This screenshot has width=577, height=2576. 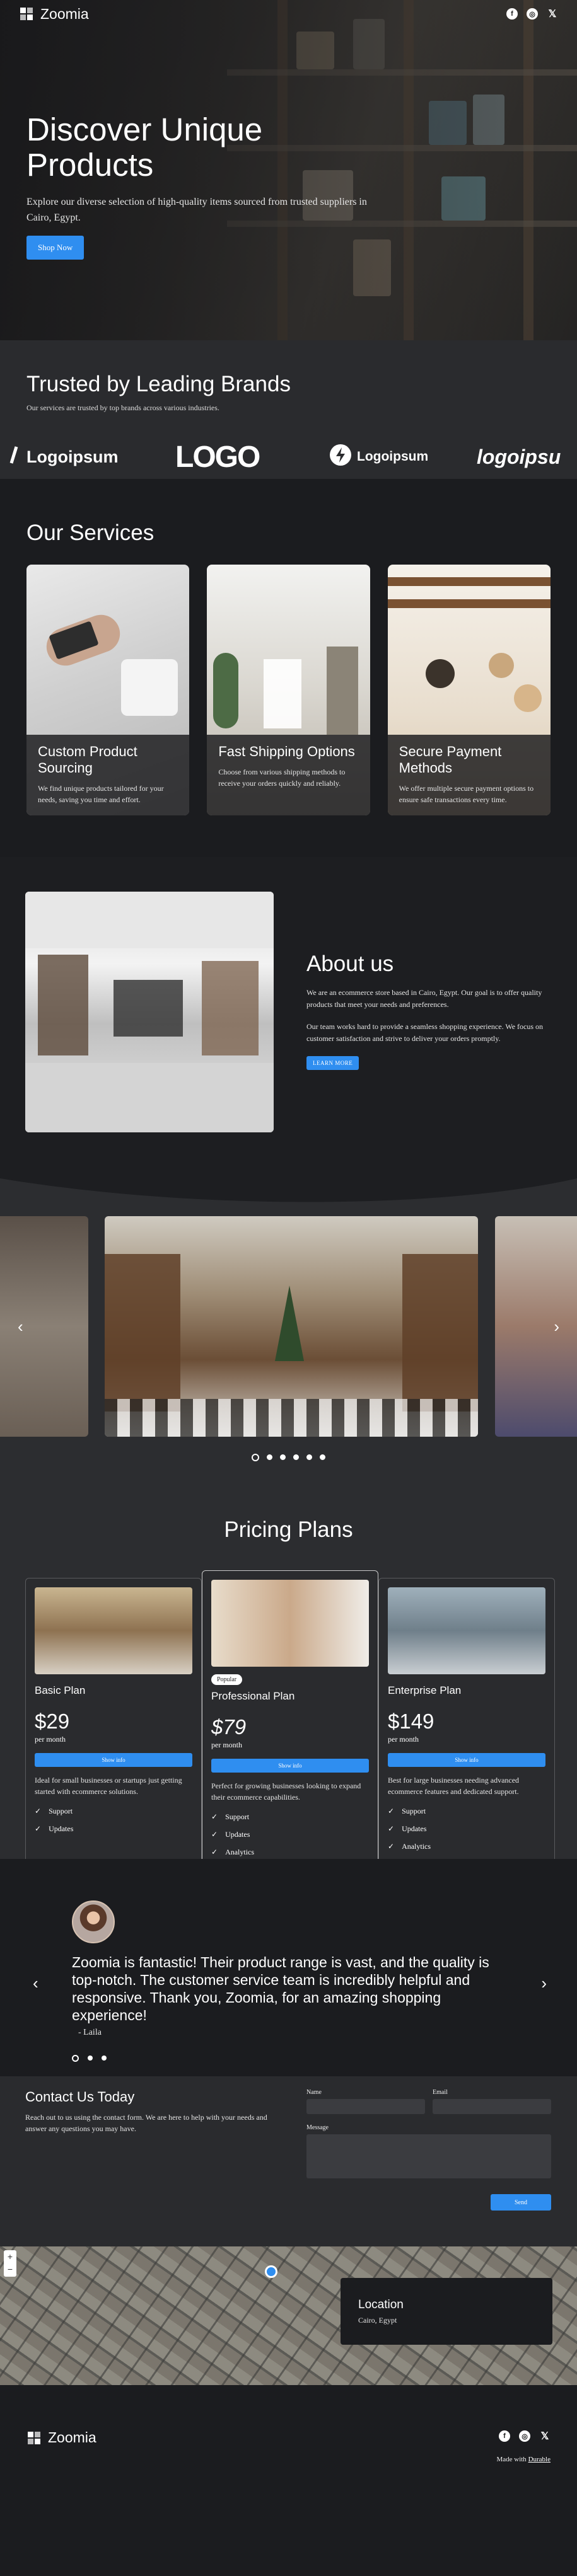 I want to click on testimonial-prev-arrow-icon: ‹, so click(x=35, y=1983).